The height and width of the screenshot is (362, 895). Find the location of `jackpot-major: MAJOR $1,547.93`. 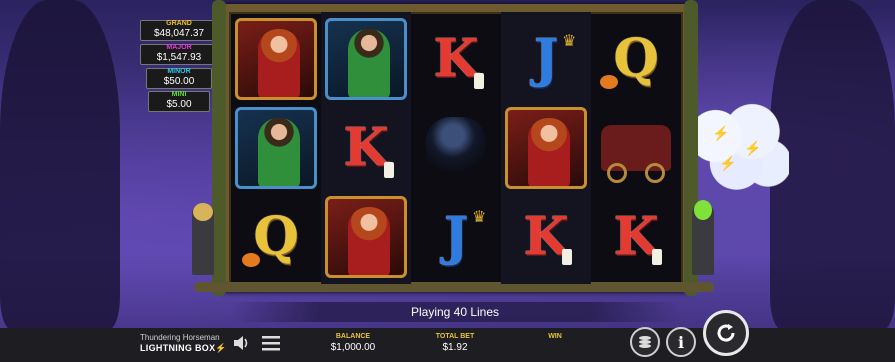

jackpot-major: MAJOR $1,547.93 is located at coordinates (179, 54).